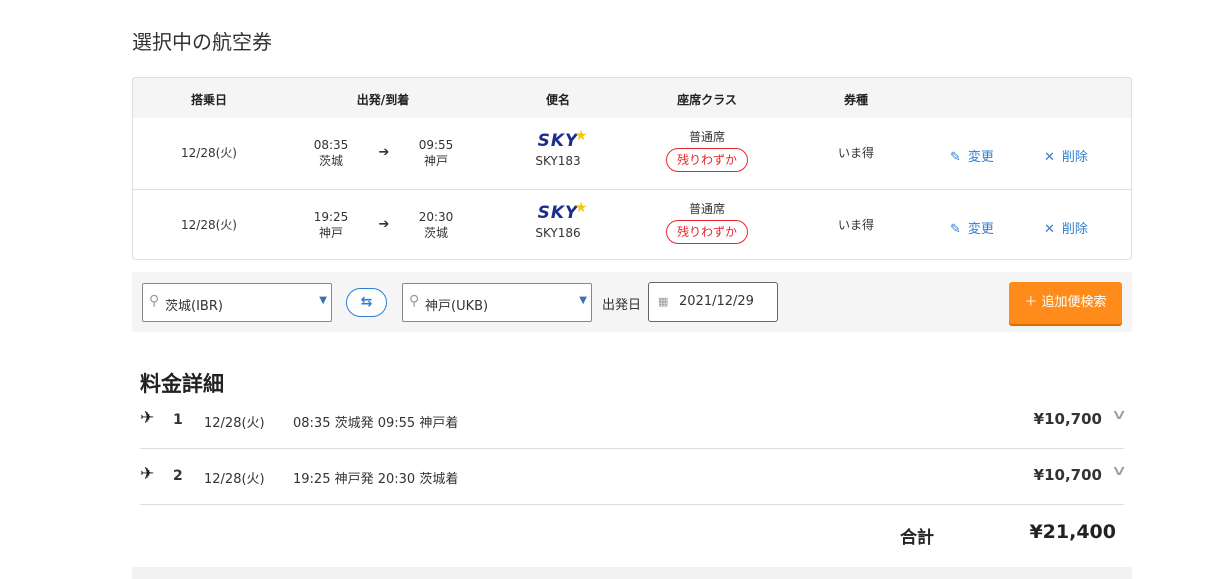 The image size is (1224, 579). I want to click on departure-airport: 茨城, so click(330, 161).